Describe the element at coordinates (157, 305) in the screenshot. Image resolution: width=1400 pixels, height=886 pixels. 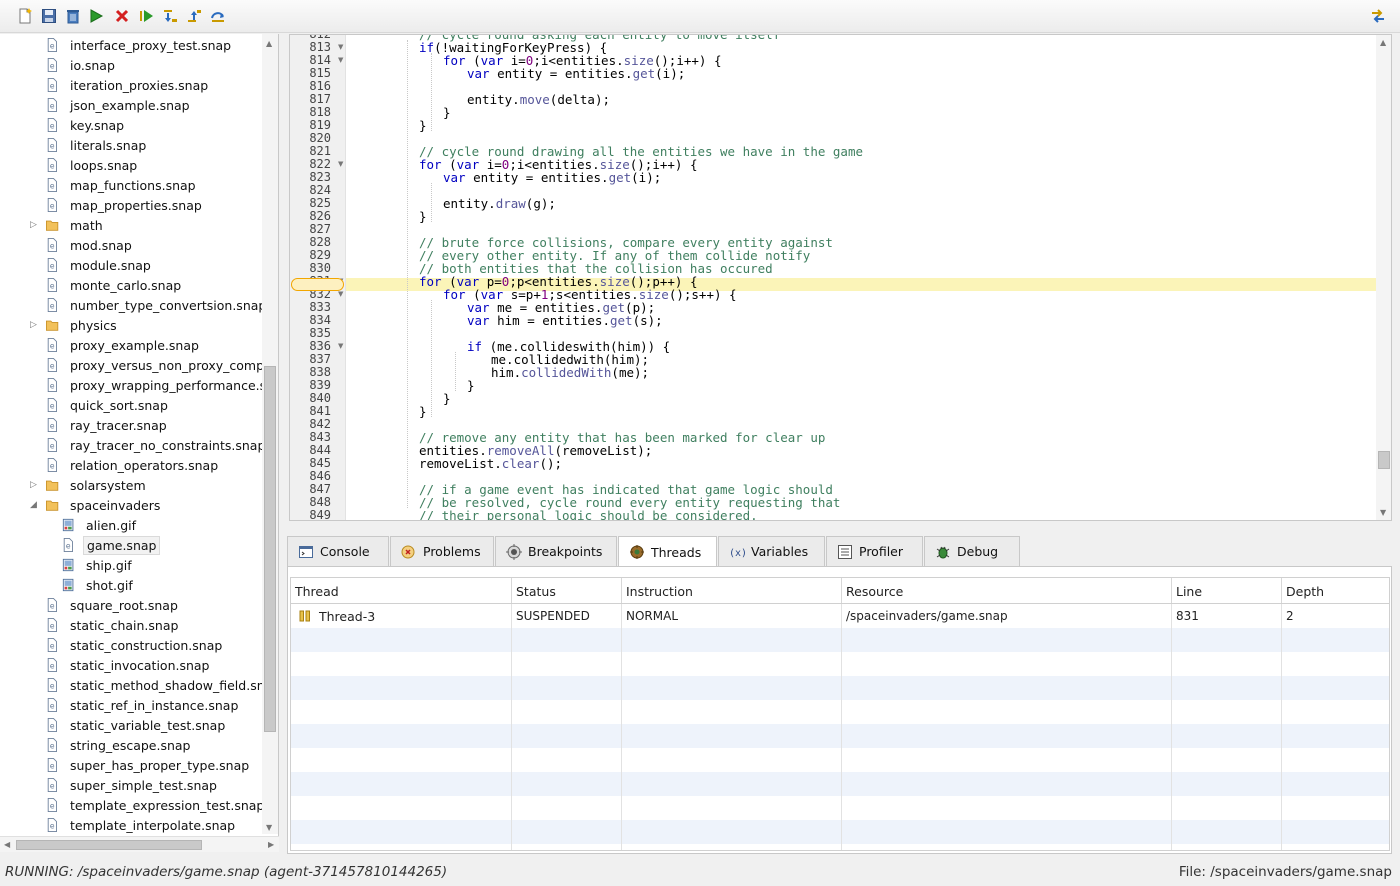
I see `tree-file: e number_type_convertsion.snap` at that location.